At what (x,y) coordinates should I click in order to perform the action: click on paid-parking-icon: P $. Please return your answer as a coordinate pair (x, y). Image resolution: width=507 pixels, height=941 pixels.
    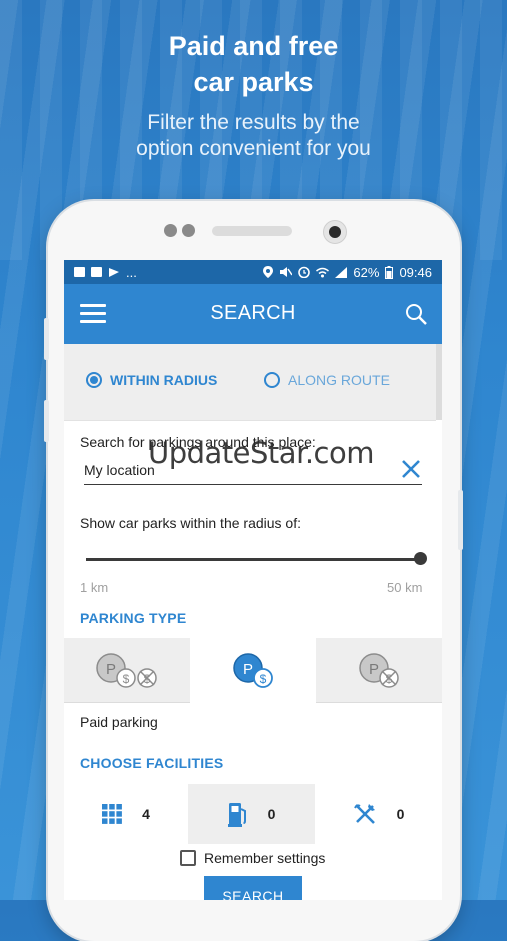
    Looking at the image, I should click on (253, 670).